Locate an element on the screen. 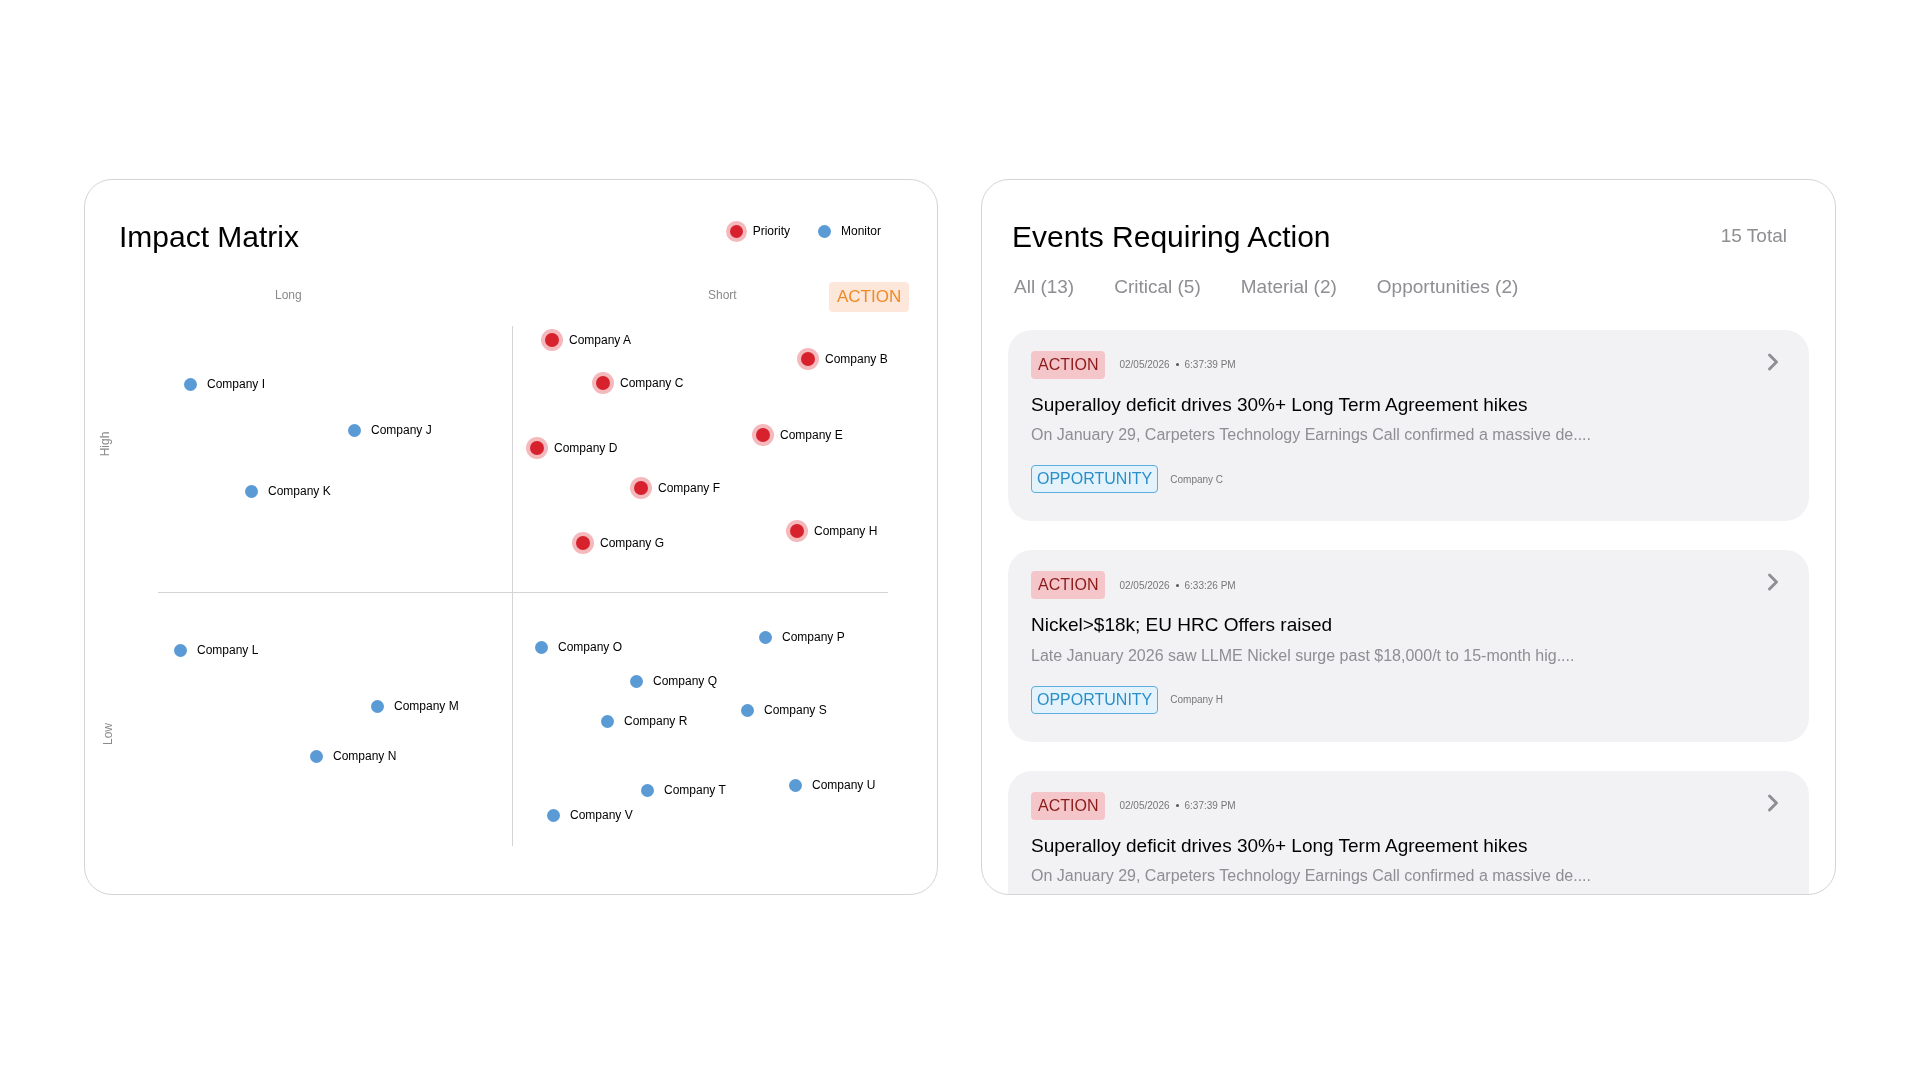 This screenshot has width=1920, height=1080. company-label: Company E is located at coordinates (811, 435).